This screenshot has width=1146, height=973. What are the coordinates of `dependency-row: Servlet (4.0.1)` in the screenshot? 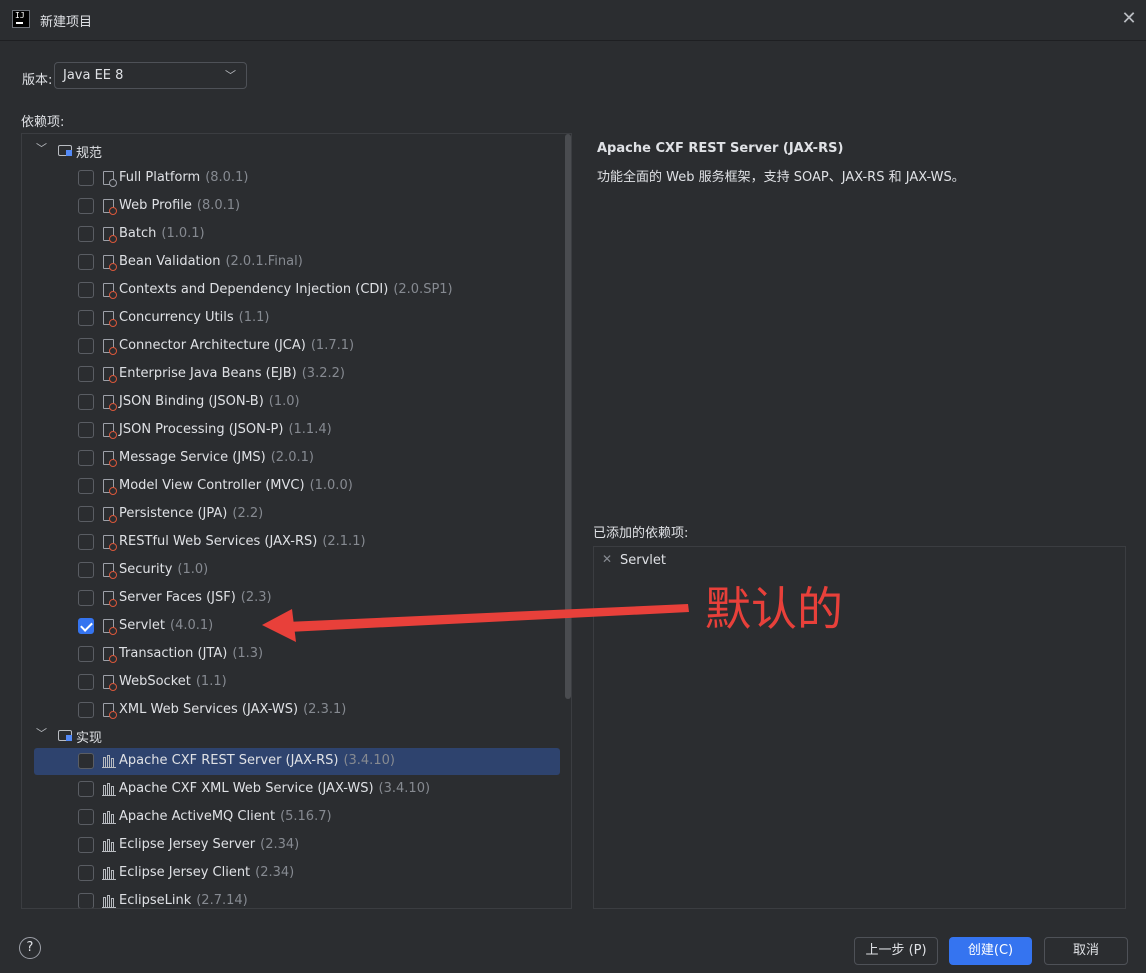 It's located at (296, 626).